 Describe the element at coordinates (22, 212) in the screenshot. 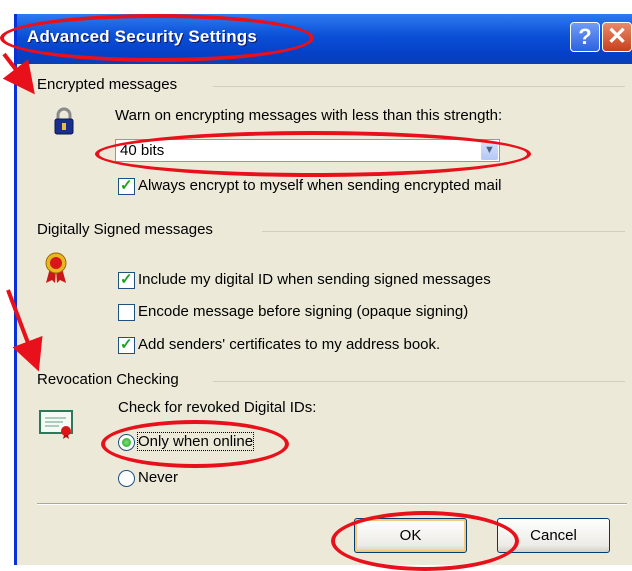

I see `annotation-arrows` at that location.